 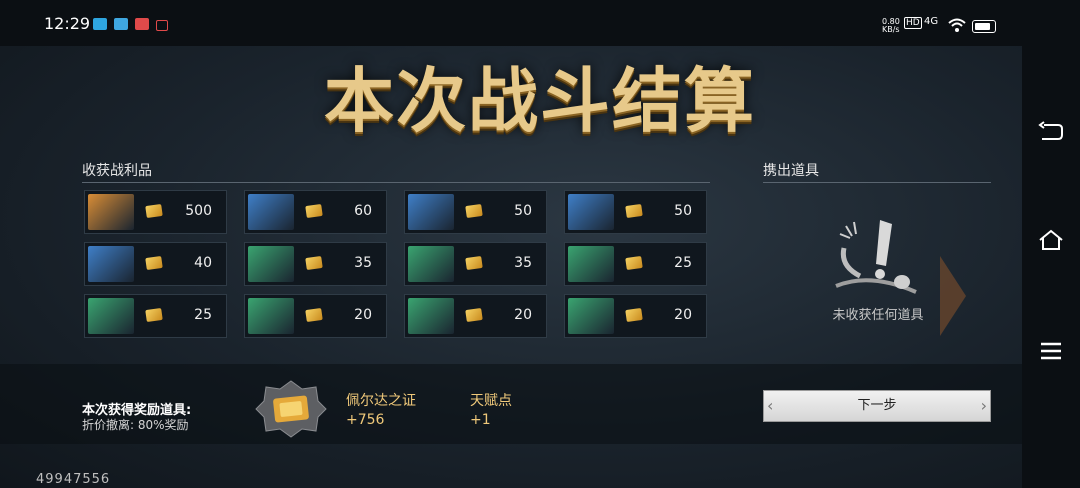 I want to click on record-icon, so click(x=162, y=25).